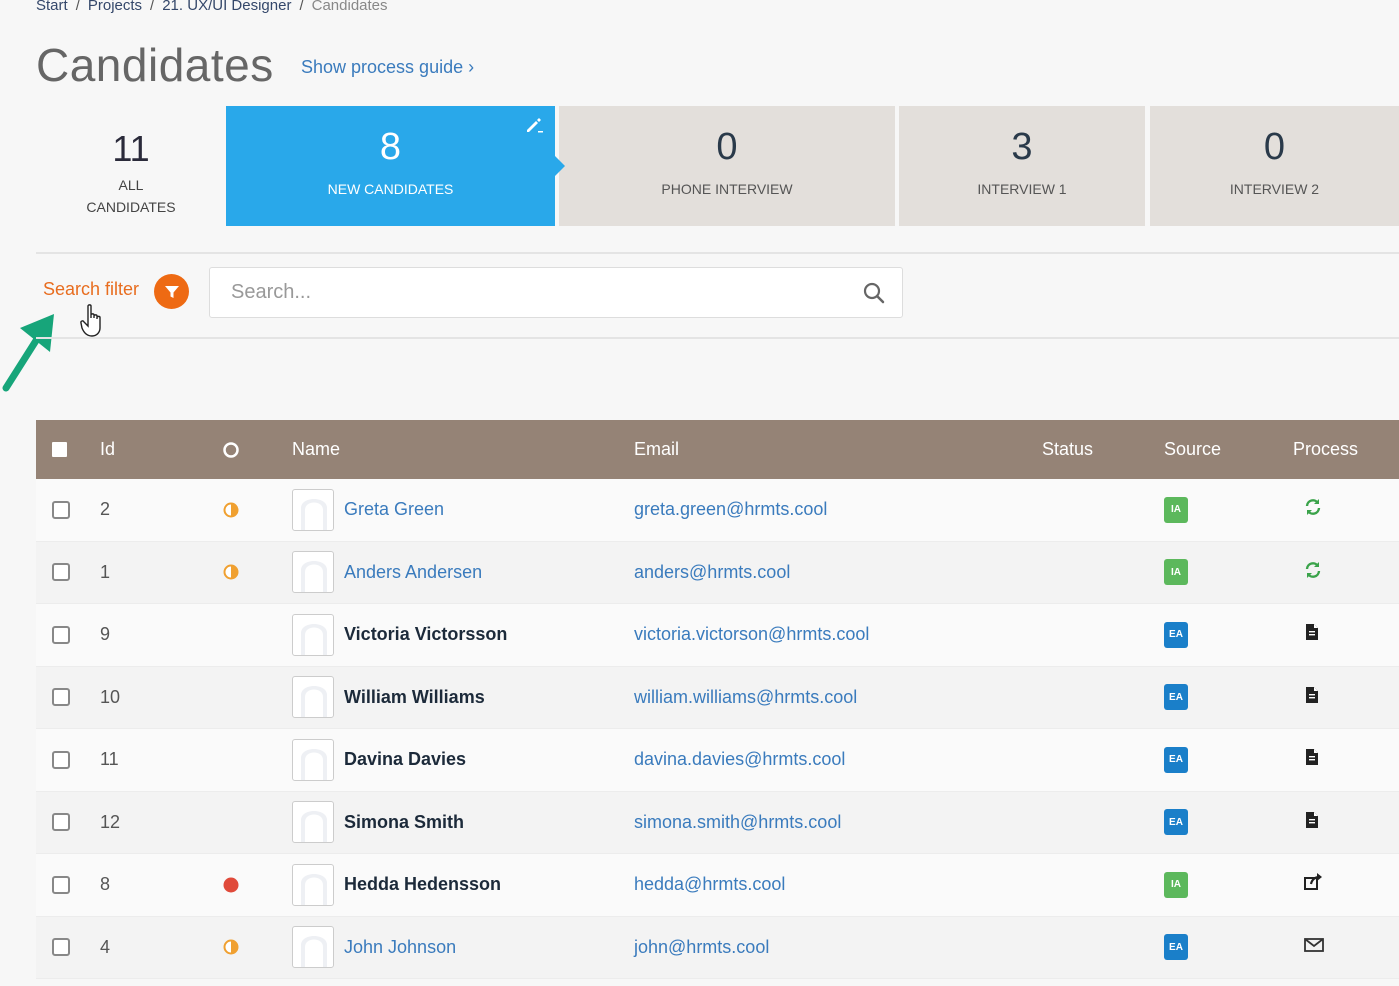 The height and width of the screenshot is (986, 1399). I want to click on stage-new-candidates: 8 NEW CANDIDATES, so click(395, 166).